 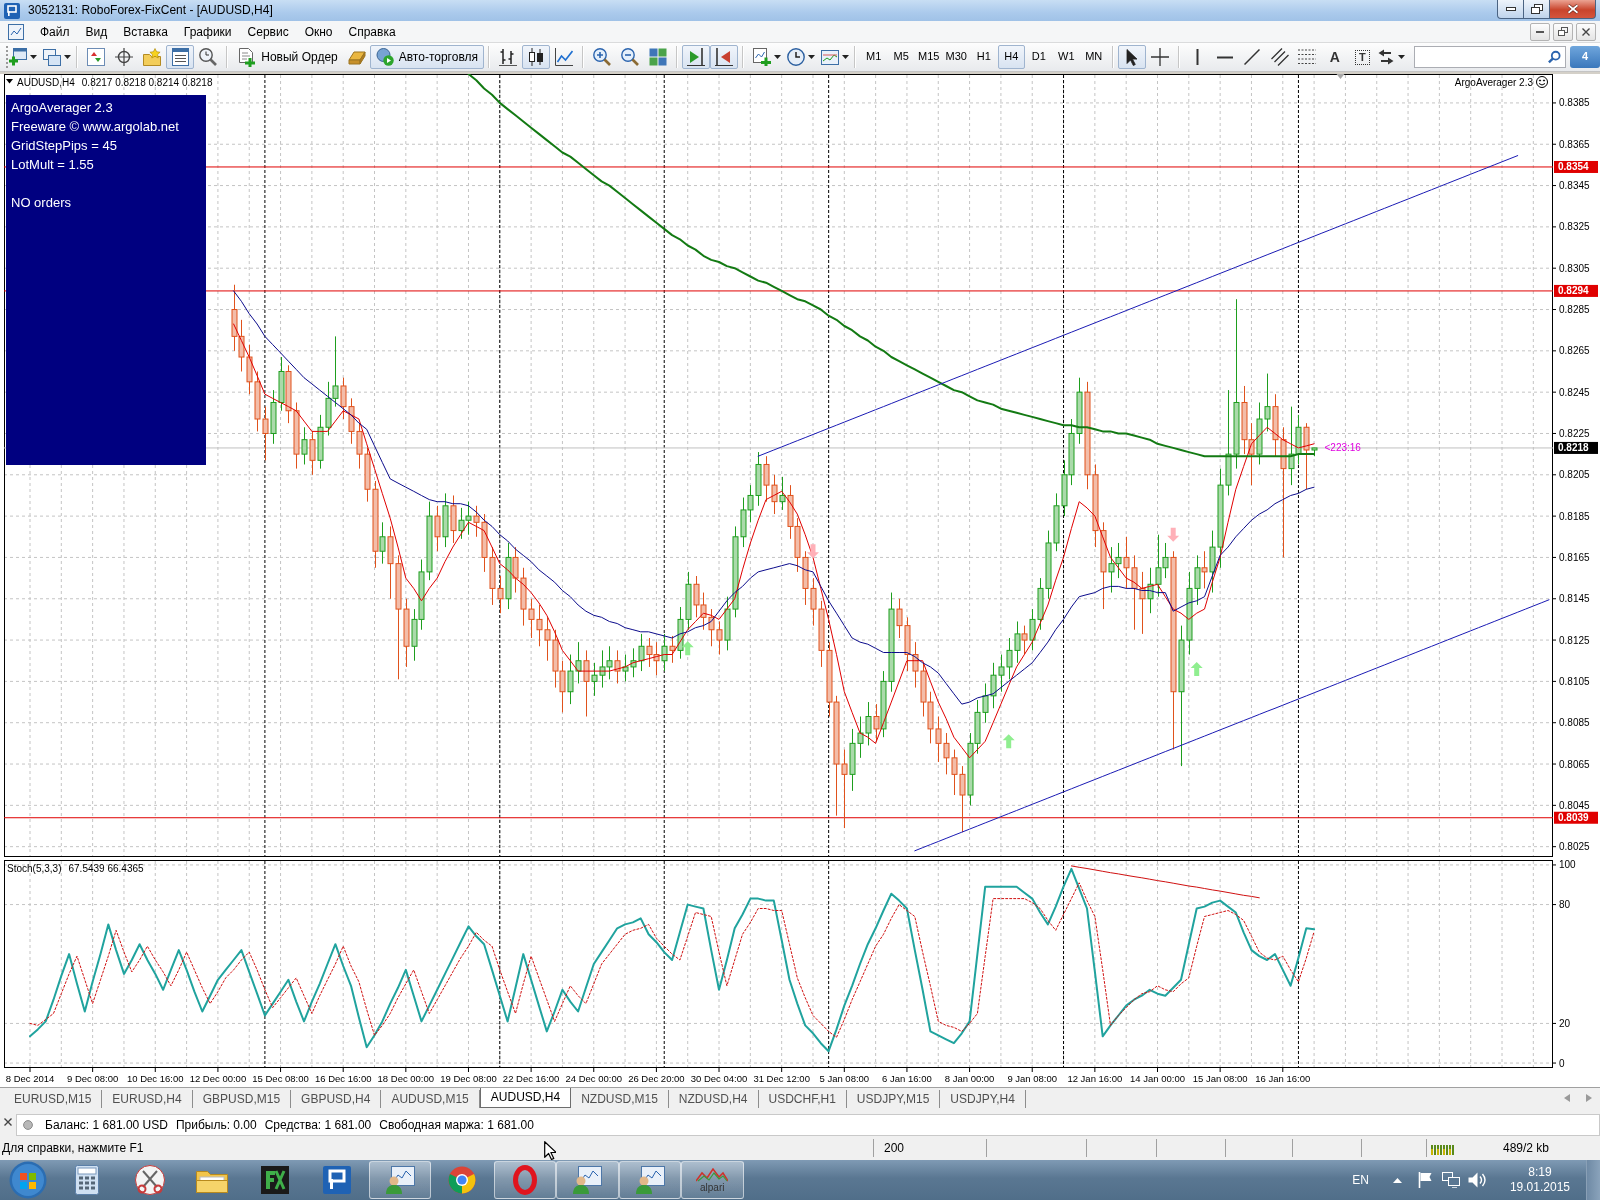 I want to click on candlestick-icon, so click(x=536, y=57).